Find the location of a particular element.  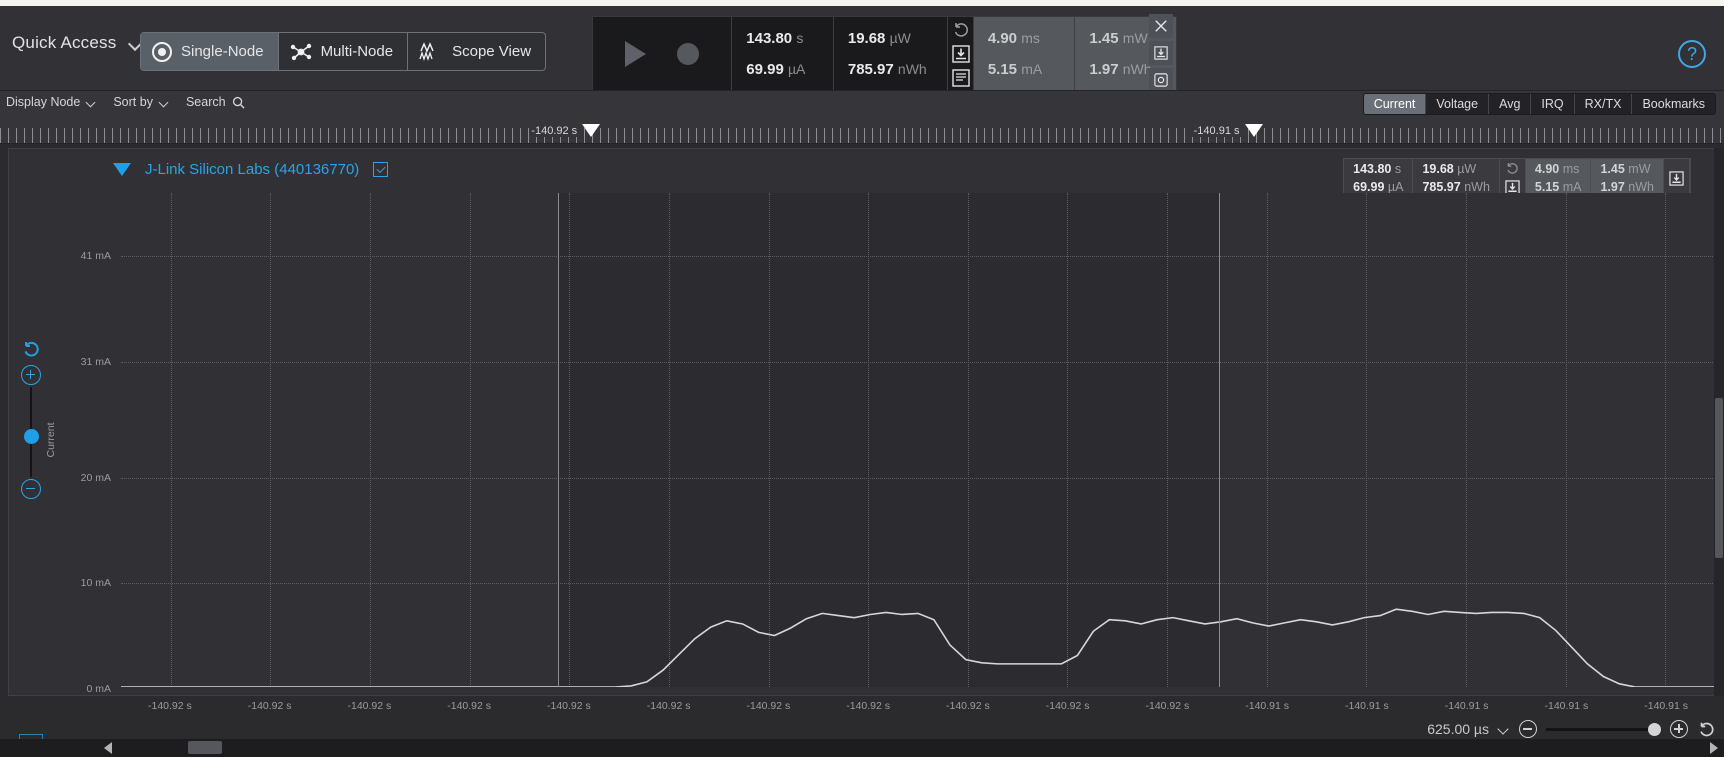

meter-right-actions is located at coordinates (1161, 53).